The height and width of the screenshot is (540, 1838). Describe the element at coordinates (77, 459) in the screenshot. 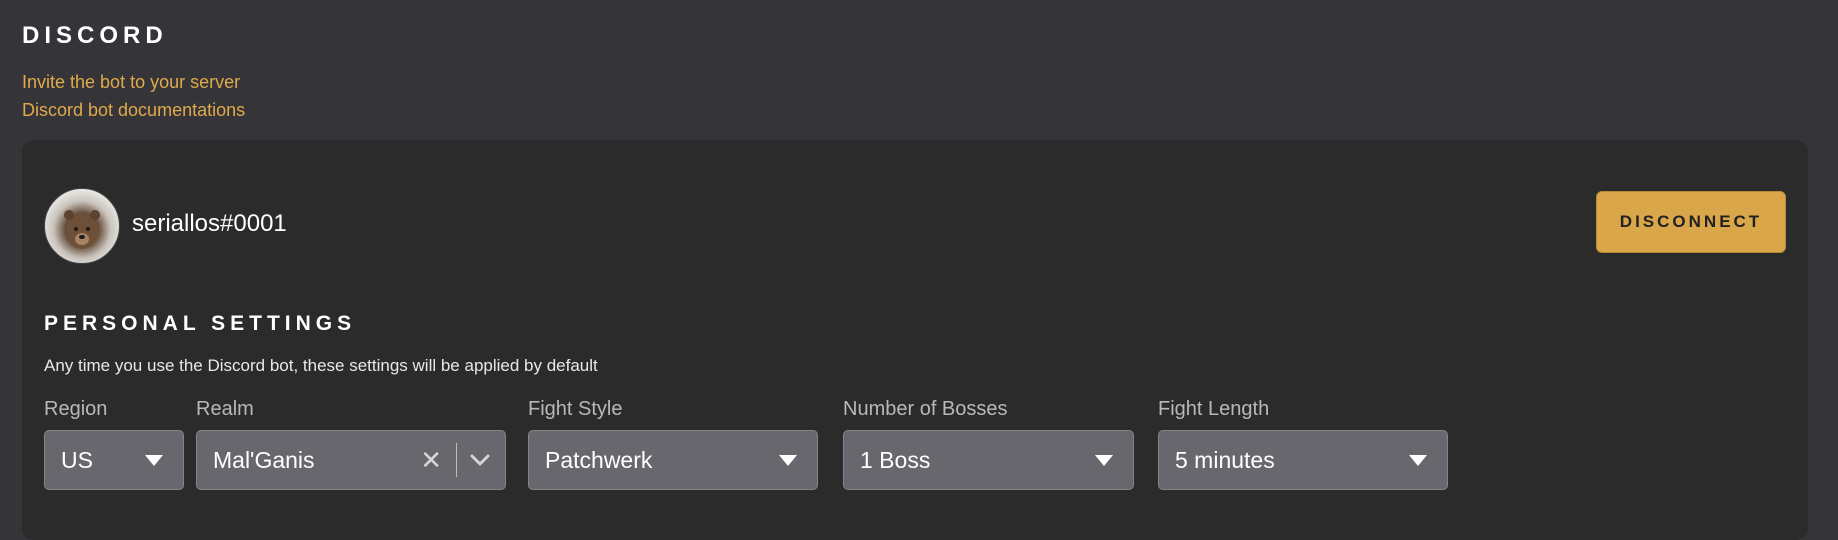

I see `region-value: US` at that location.